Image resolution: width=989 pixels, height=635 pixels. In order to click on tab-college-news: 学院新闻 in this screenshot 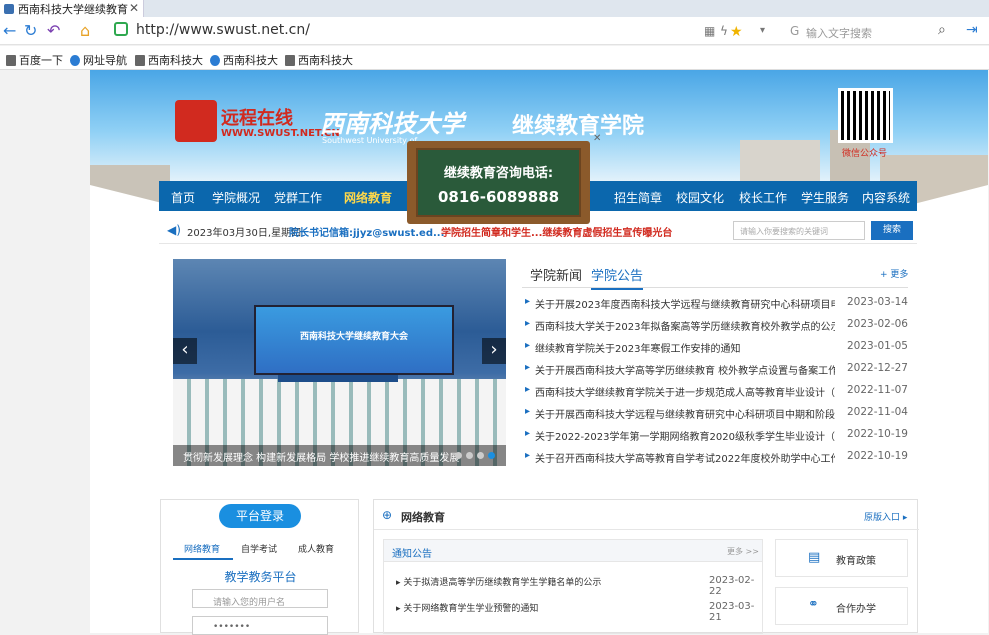, I will do `click(556, 274)`.